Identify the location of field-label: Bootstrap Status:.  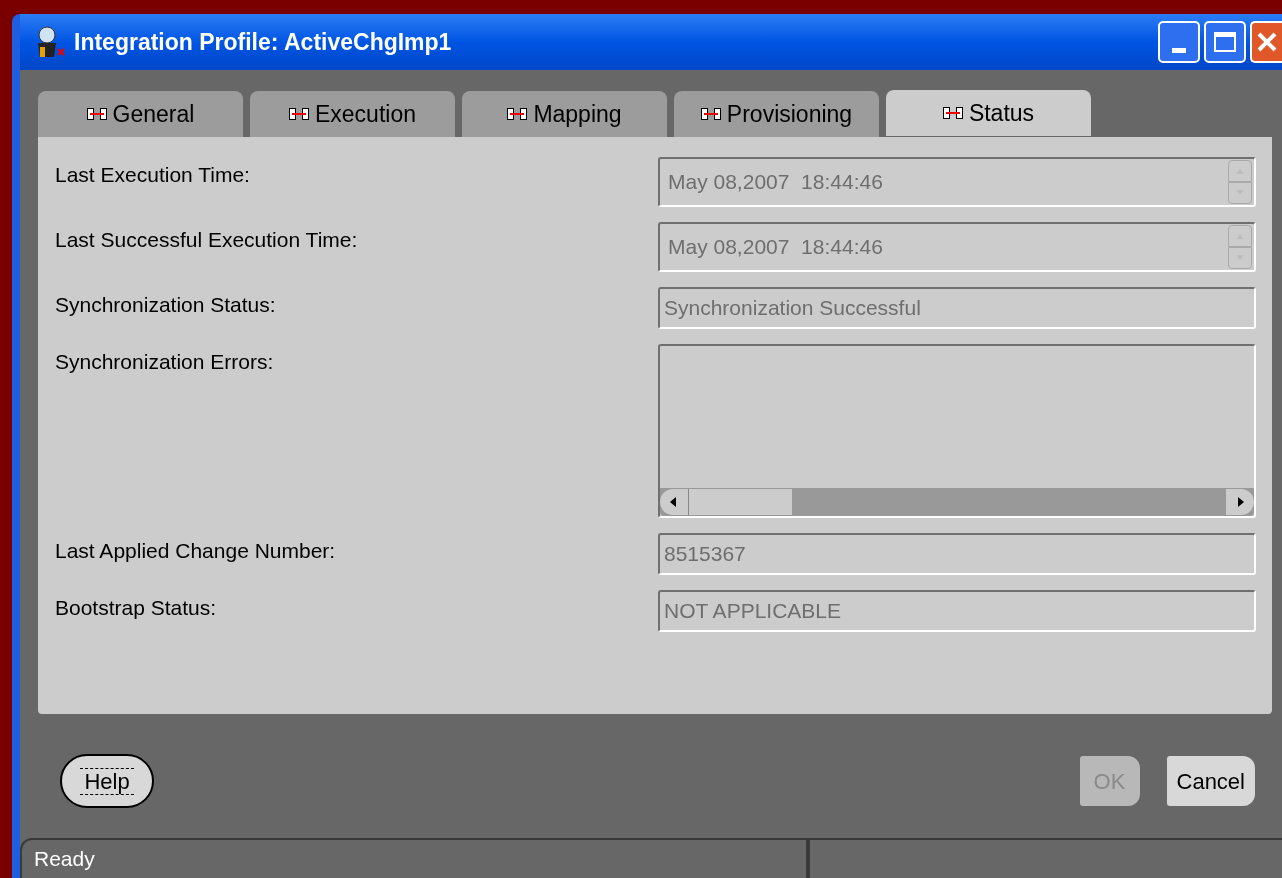
(136, 608).